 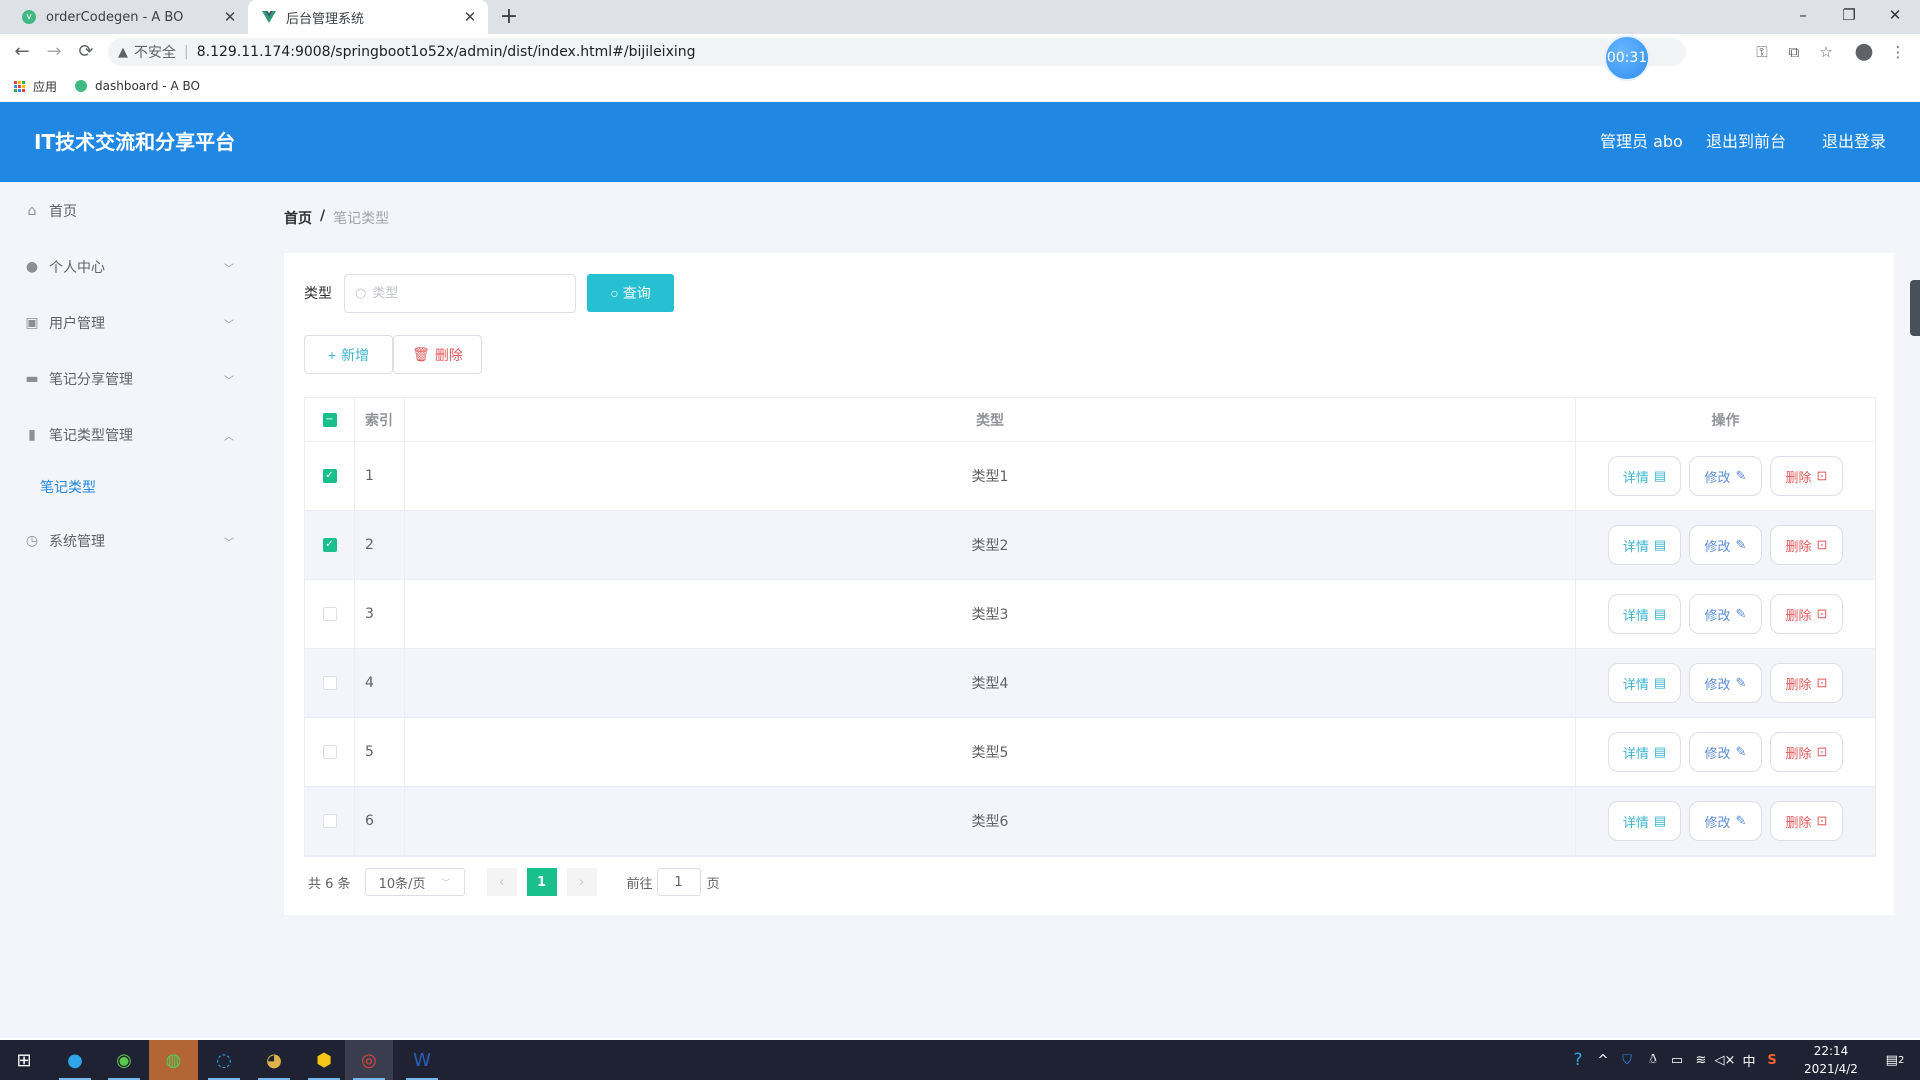 I want to click on bookmark-apps: 应用, so click(x=35, y=86).